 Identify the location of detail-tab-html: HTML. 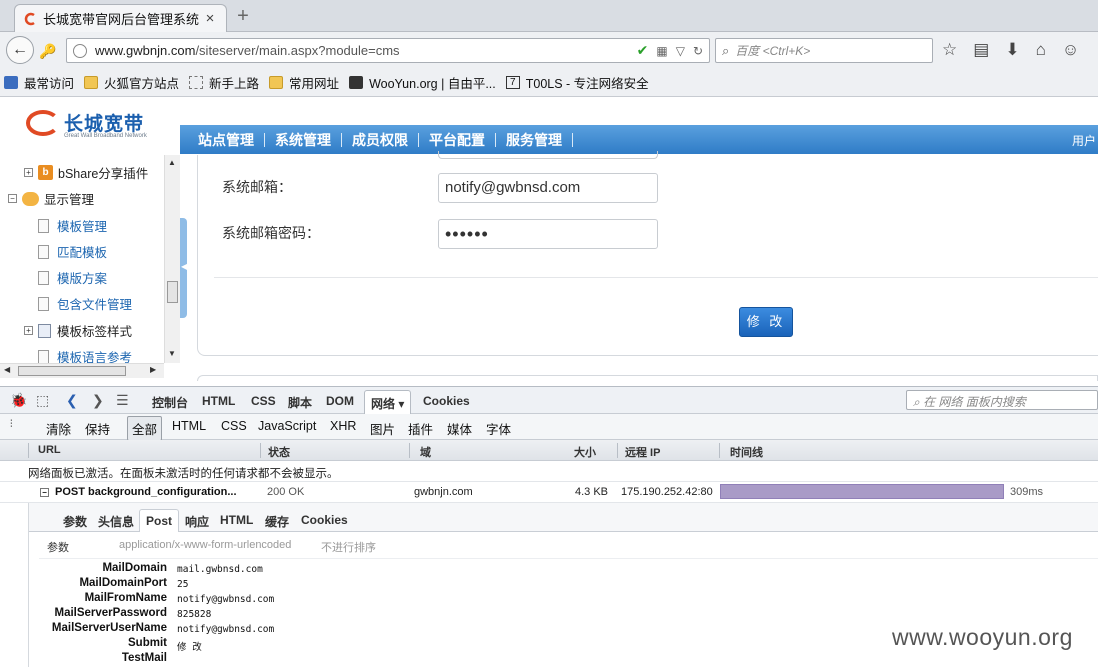
(236, 520).